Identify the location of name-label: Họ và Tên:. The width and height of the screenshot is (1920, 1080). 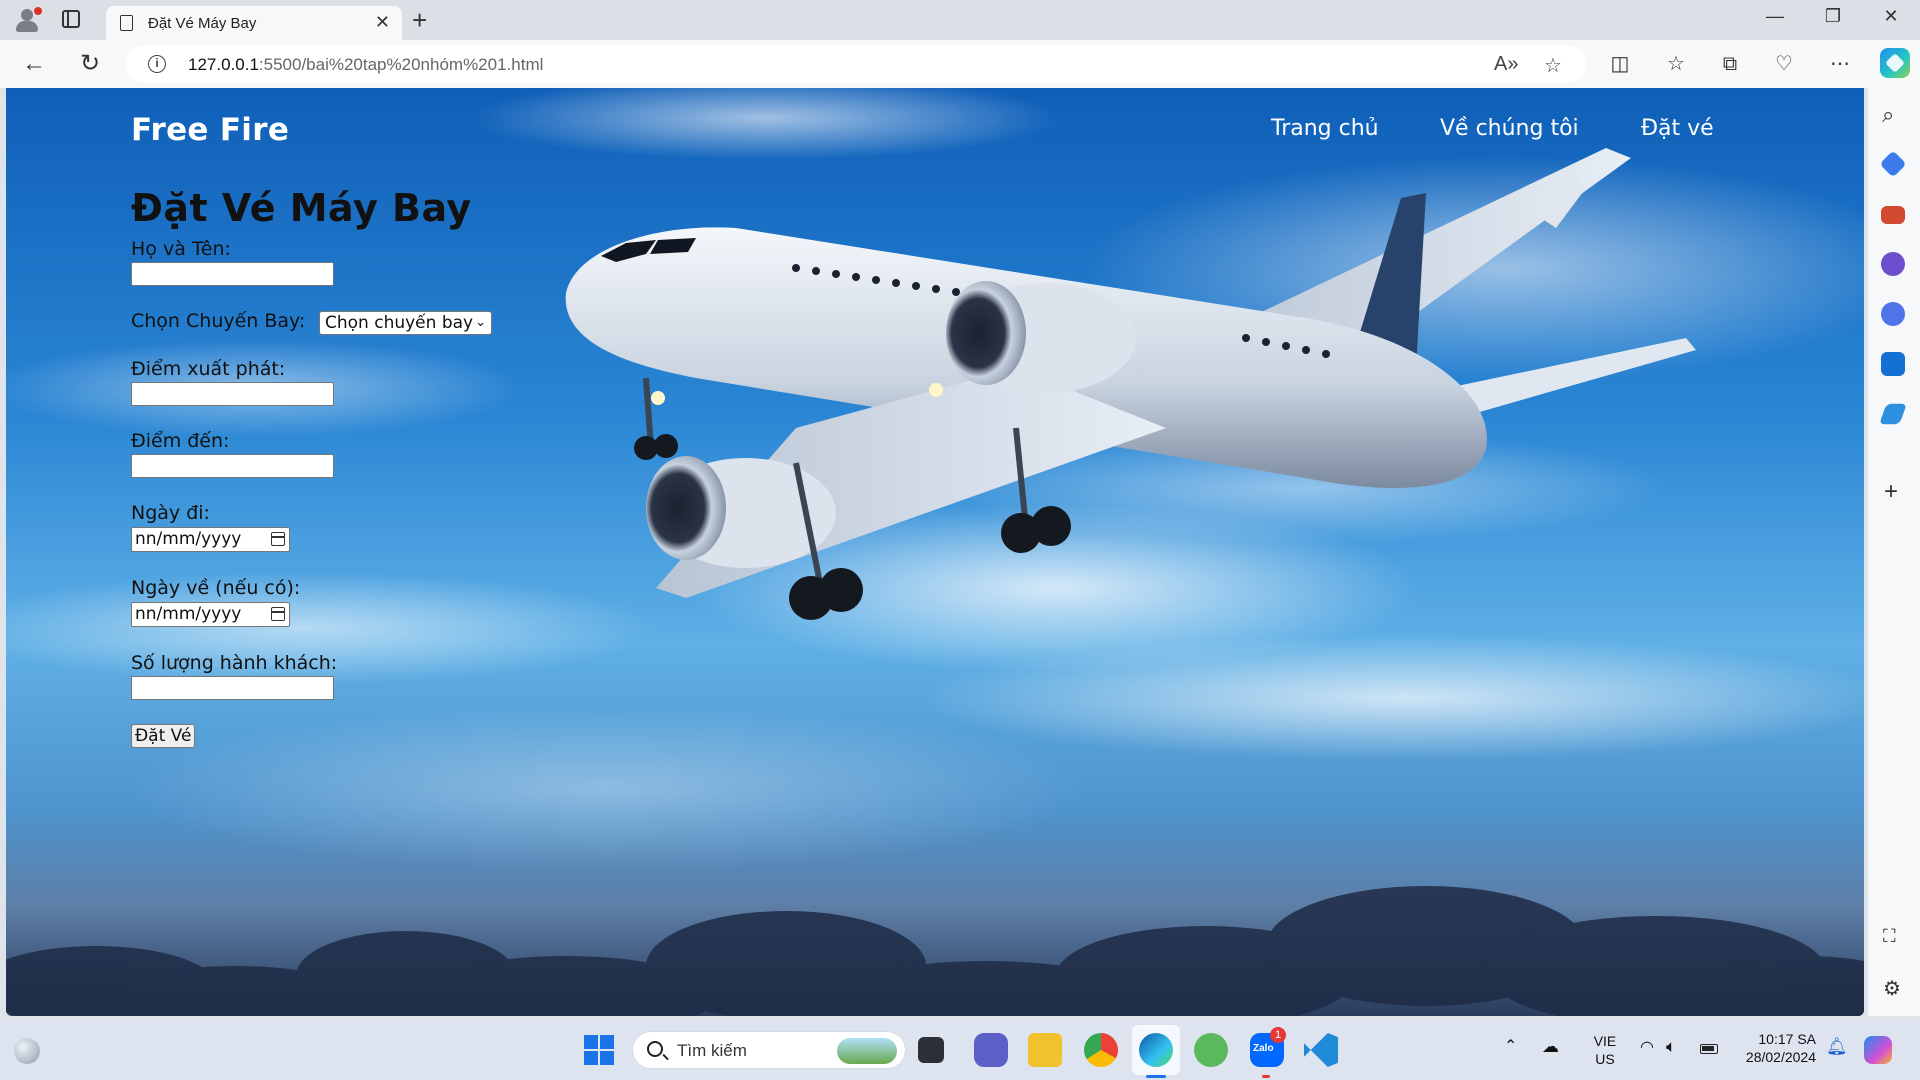
(181, 249).